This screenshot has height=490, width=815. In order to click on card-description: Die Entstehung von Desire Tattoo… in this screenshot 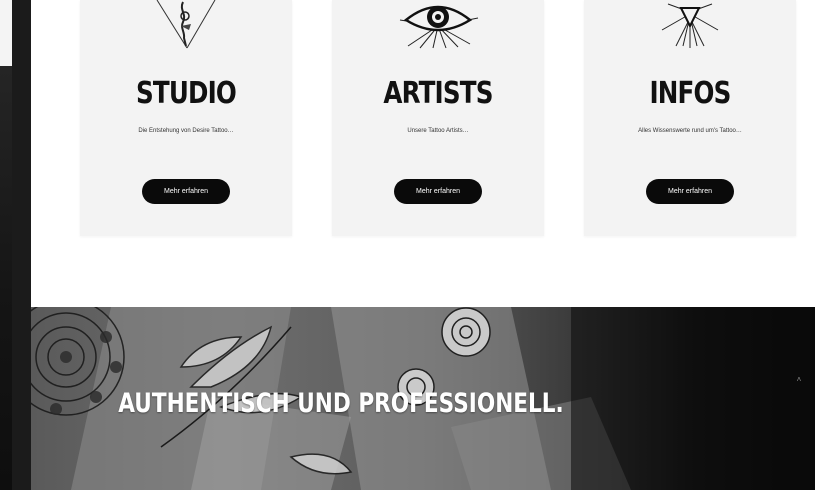, I will do `click(186, 131)`.